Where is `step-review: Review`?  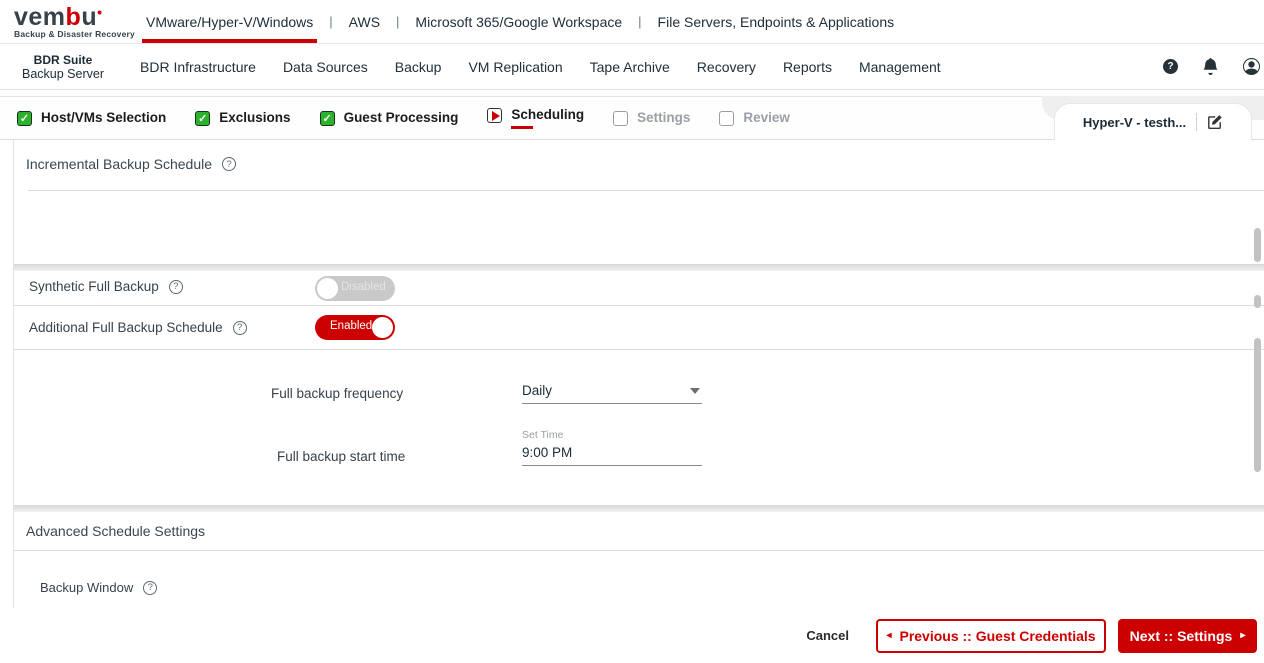 step-review: Review is located at coordinates (754, 118).